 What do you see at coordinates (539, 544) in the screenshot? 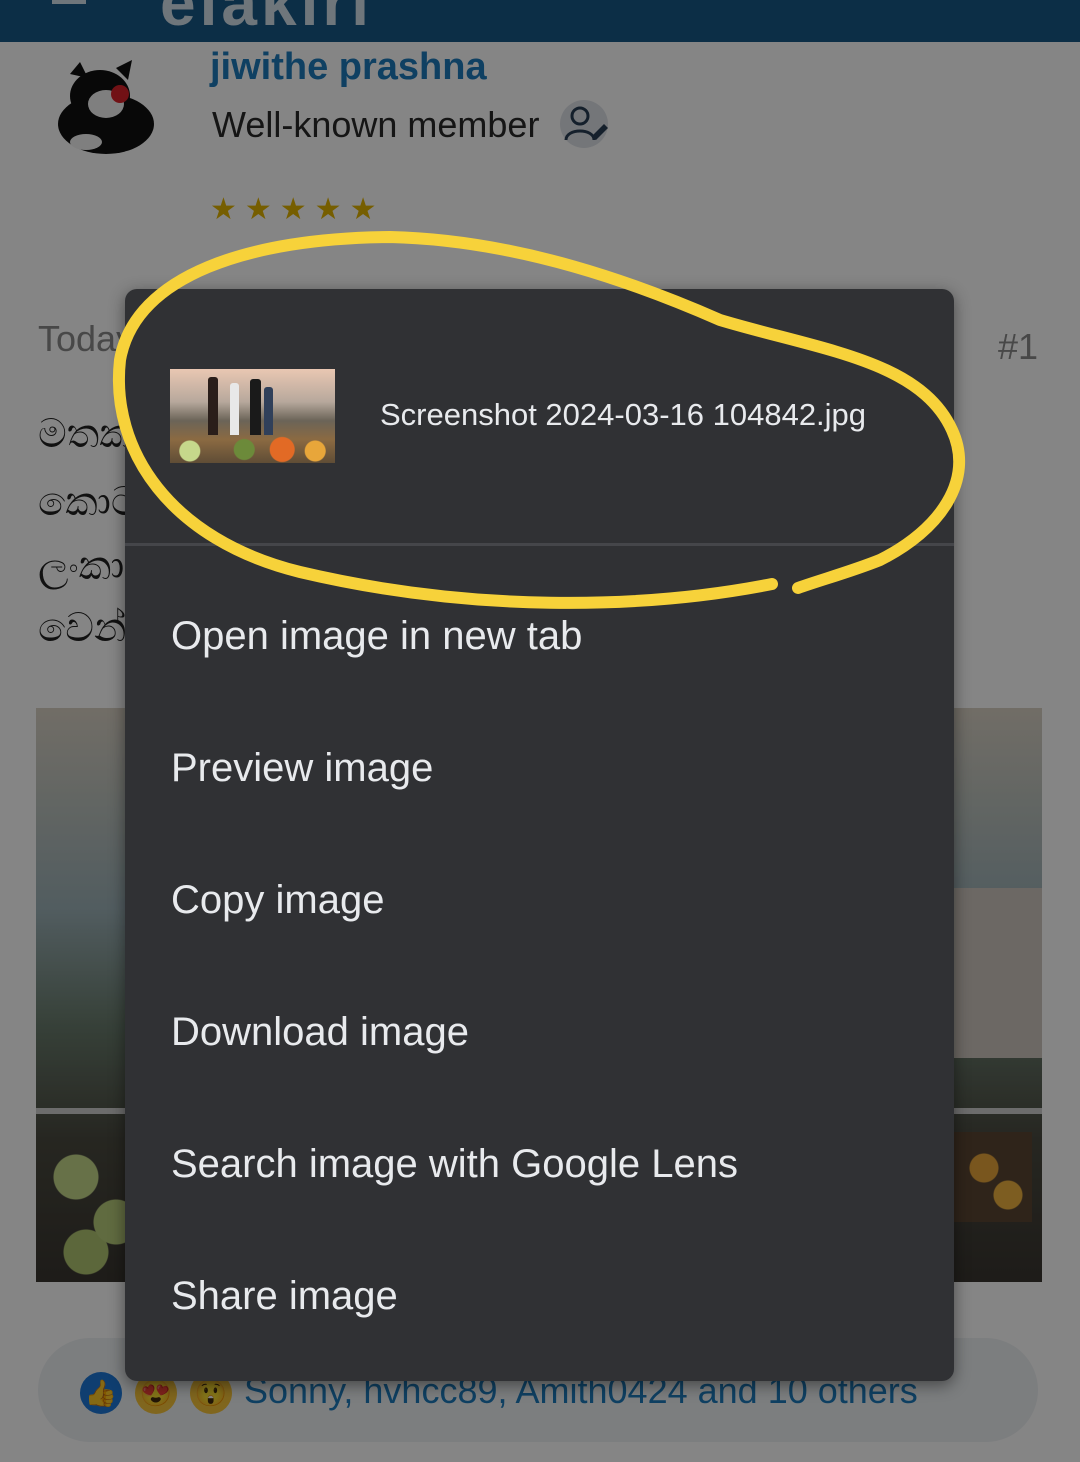
I see `menu-divider` at bounding box center [539, 544].